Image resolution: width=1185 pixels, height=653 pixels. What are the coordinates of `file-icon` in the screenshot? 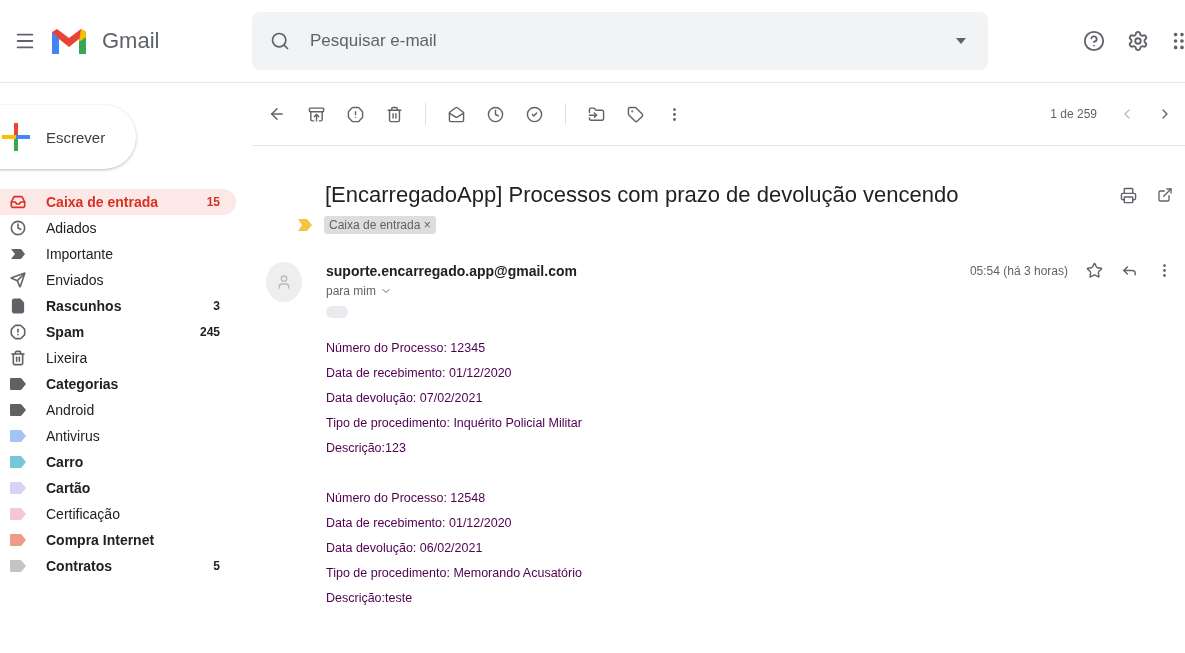 It's located at (18, 306).